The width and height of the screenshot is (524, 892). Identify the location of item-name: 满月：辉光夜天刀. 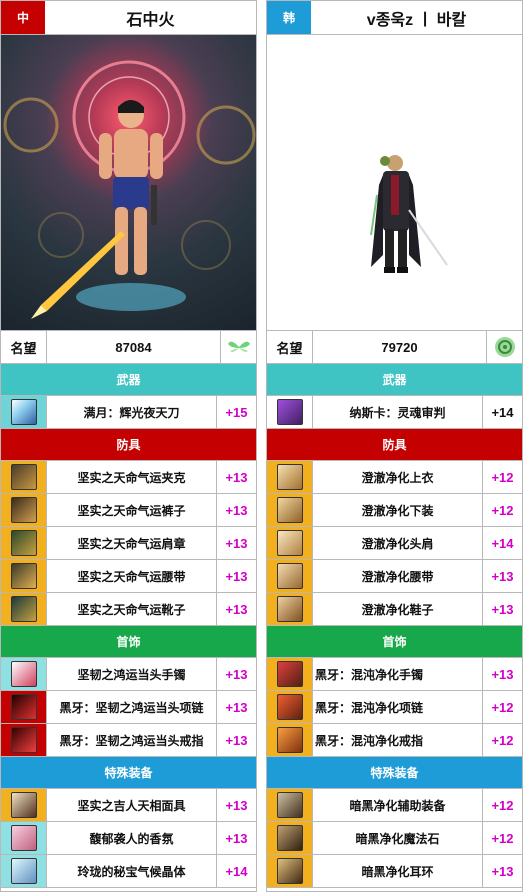
(131, 412).